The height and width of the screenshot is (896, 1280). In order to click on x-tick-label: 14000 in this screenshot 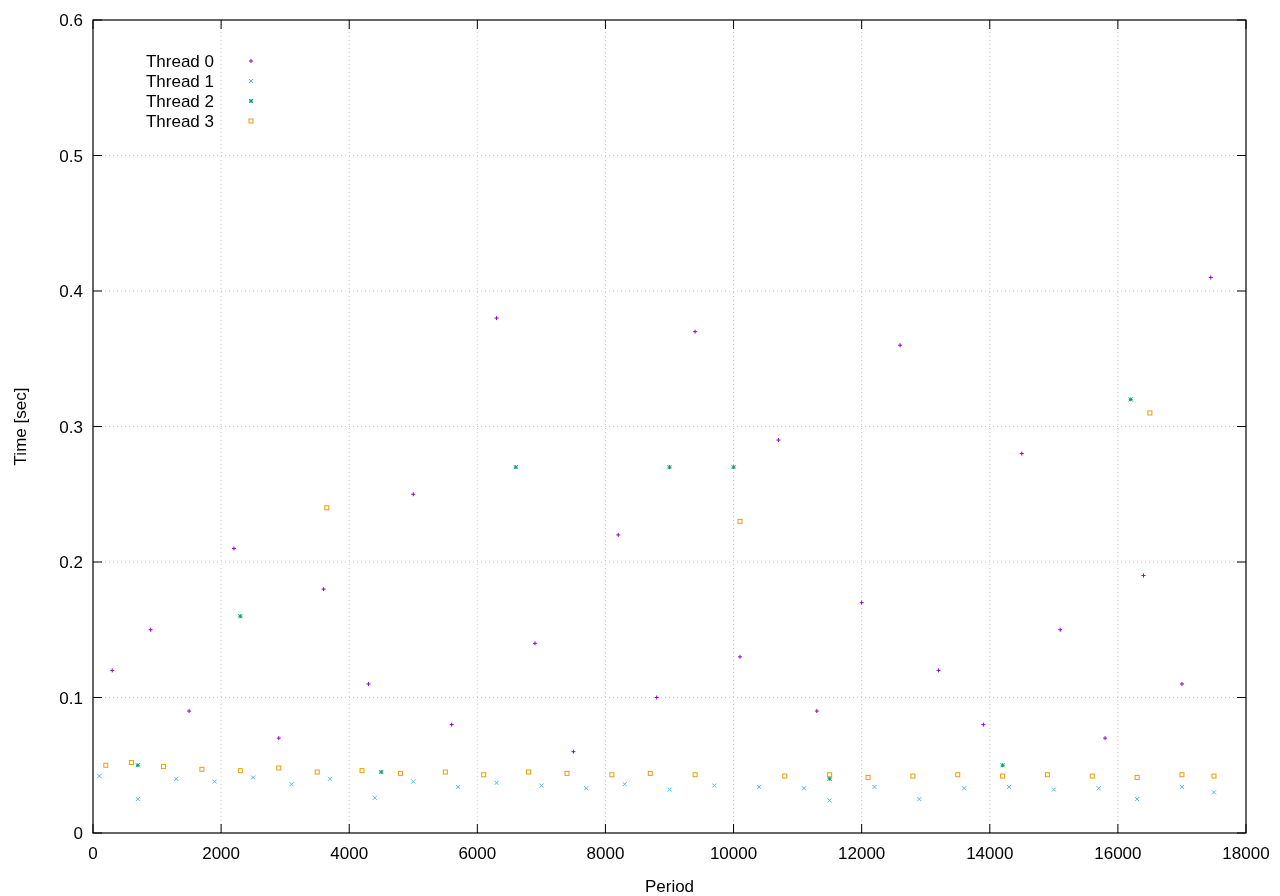, I will do `click(990, 853)`.